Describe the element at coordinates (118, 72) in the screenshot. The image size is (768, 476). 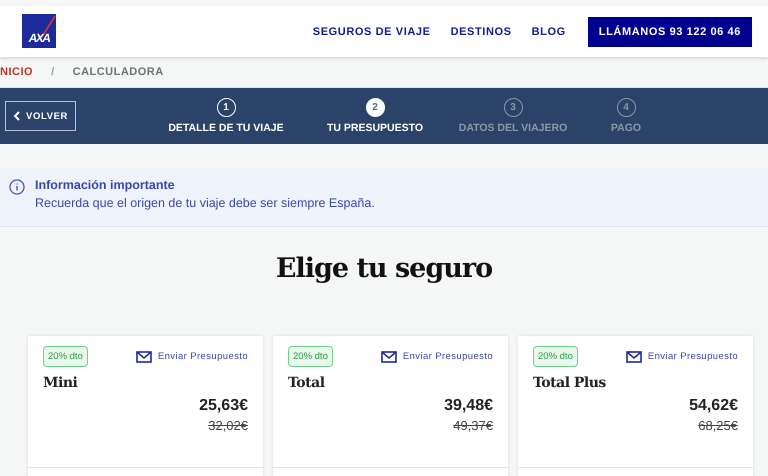
I see `breadcrumb-item: CALCULADORA` at that location.